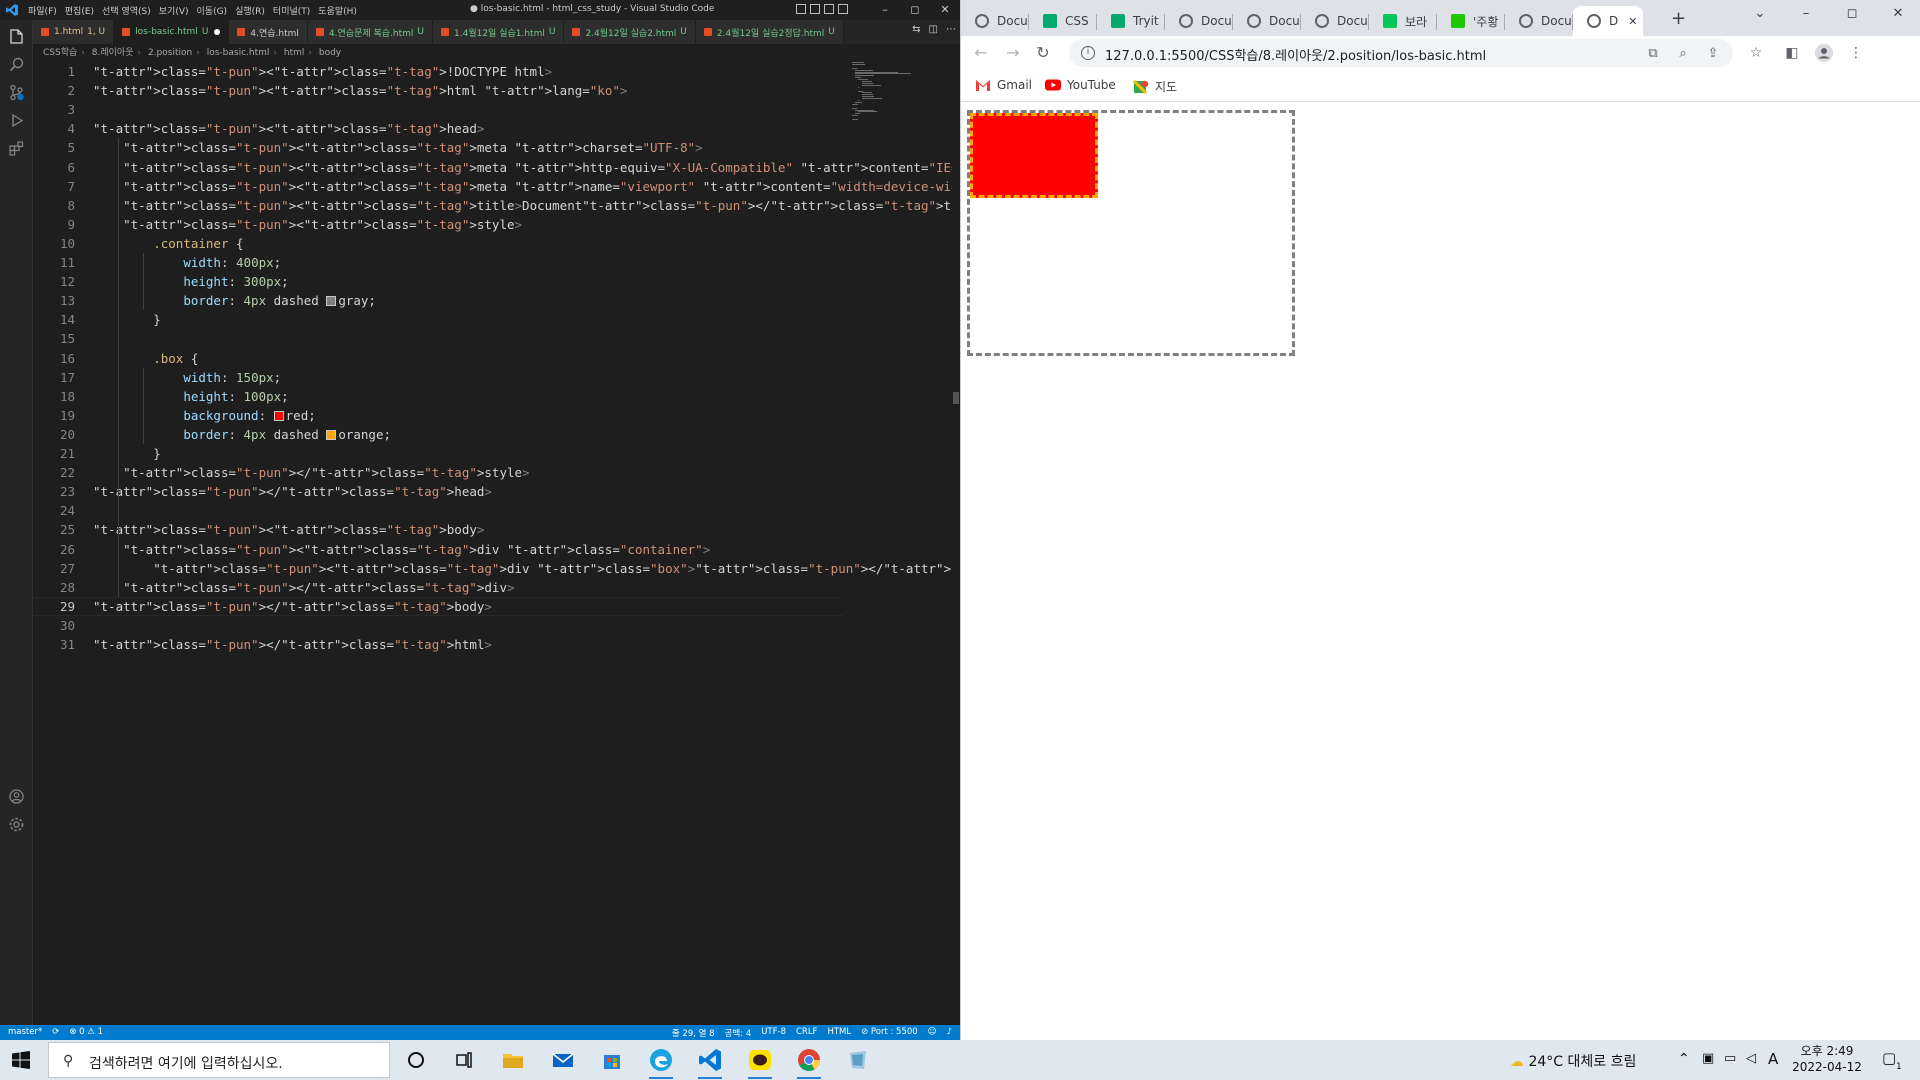  Describe the element at coordinates (738, 1033) in the screenshot. I see `indentation: 공백: 4` at that location.